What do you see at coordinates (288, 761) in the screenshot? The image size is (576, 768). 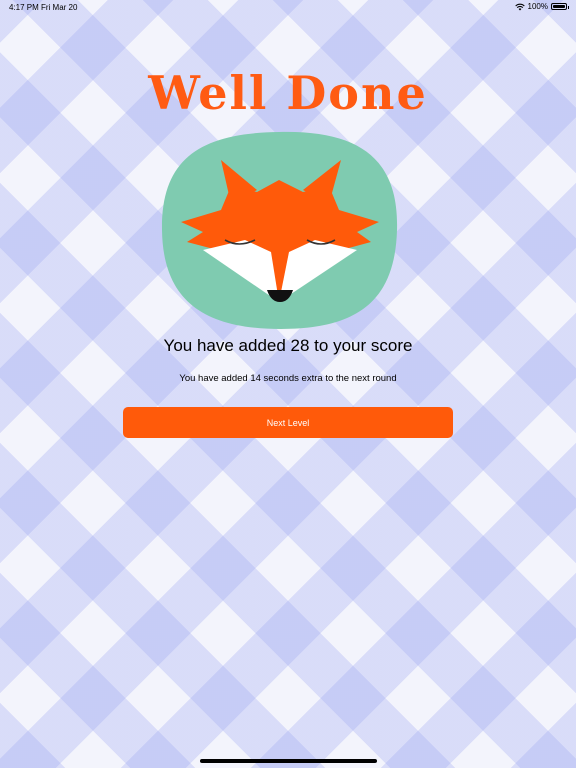 I see `home-indicator` at bounding box center [288, 761].